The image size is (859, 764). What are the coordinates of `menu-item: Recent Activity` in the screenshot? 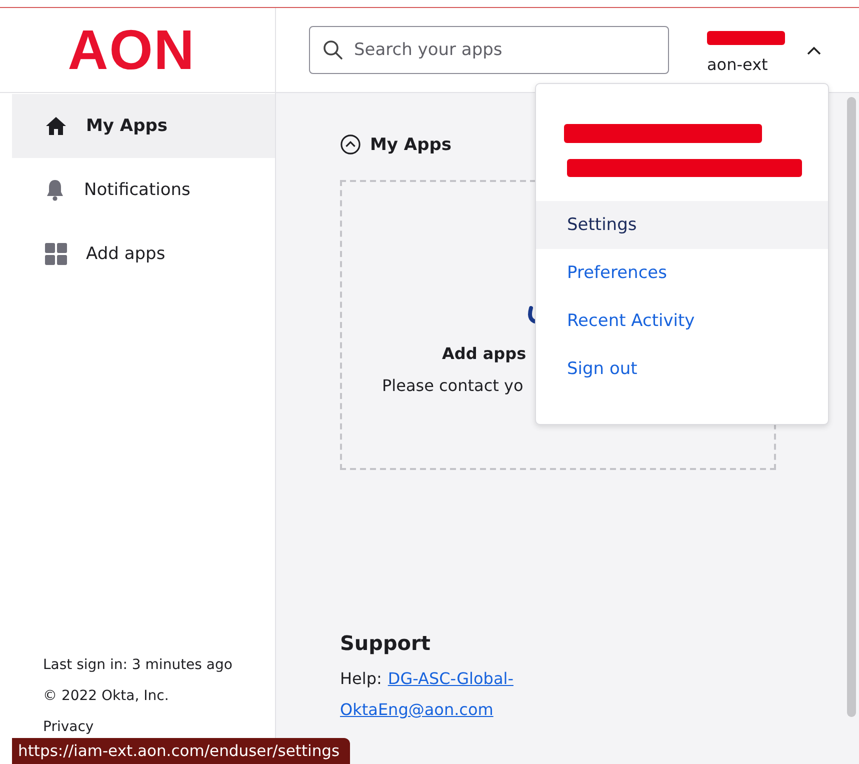 It's located at (682, 321).